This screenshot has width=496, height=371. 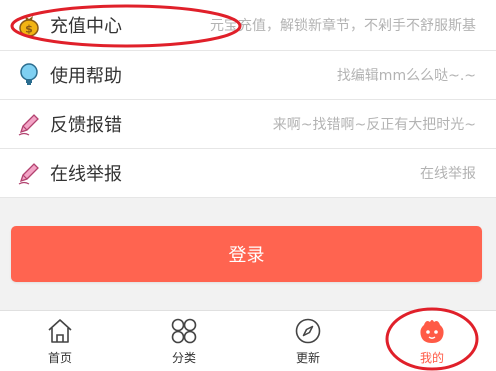 I want to click on tab-updates: 更新, so click(x=308, y=341).